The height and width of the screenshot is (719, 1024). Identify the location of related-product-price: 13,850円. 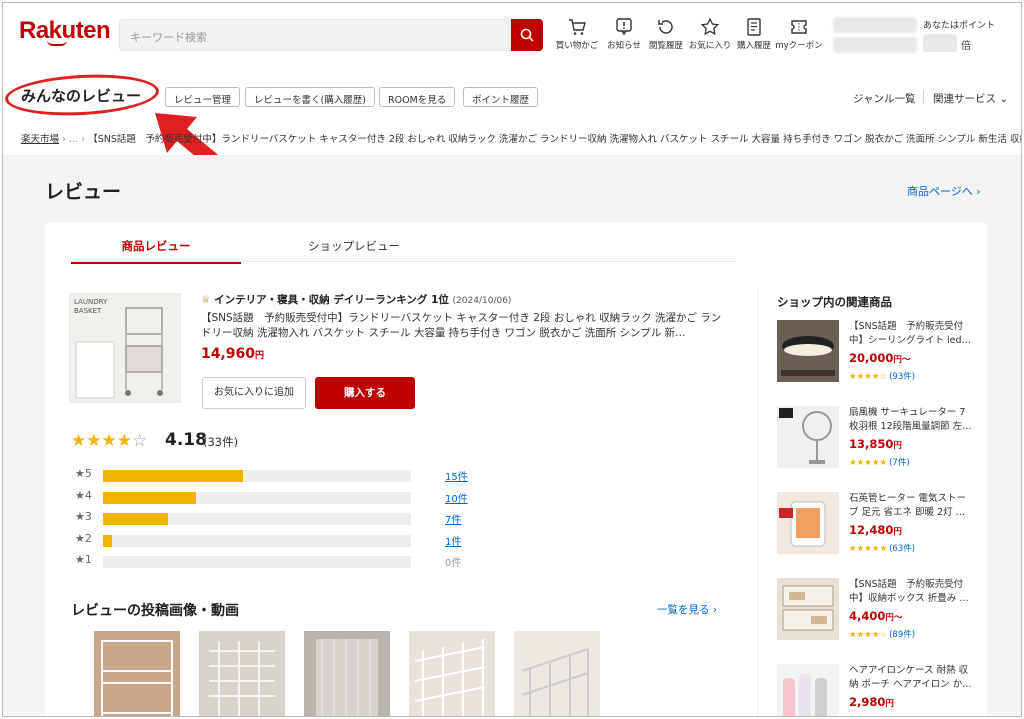
(875, 444).